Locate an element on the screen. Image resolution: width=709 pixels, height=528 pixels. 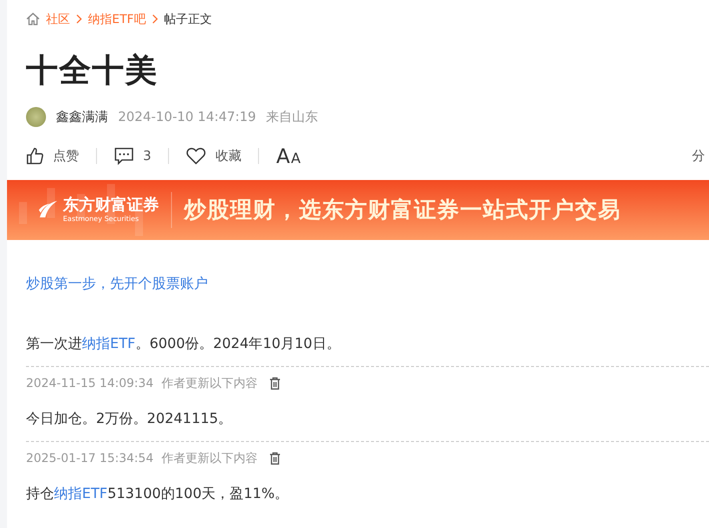
like-button: 点赞 is located at coordinates (52, 156).